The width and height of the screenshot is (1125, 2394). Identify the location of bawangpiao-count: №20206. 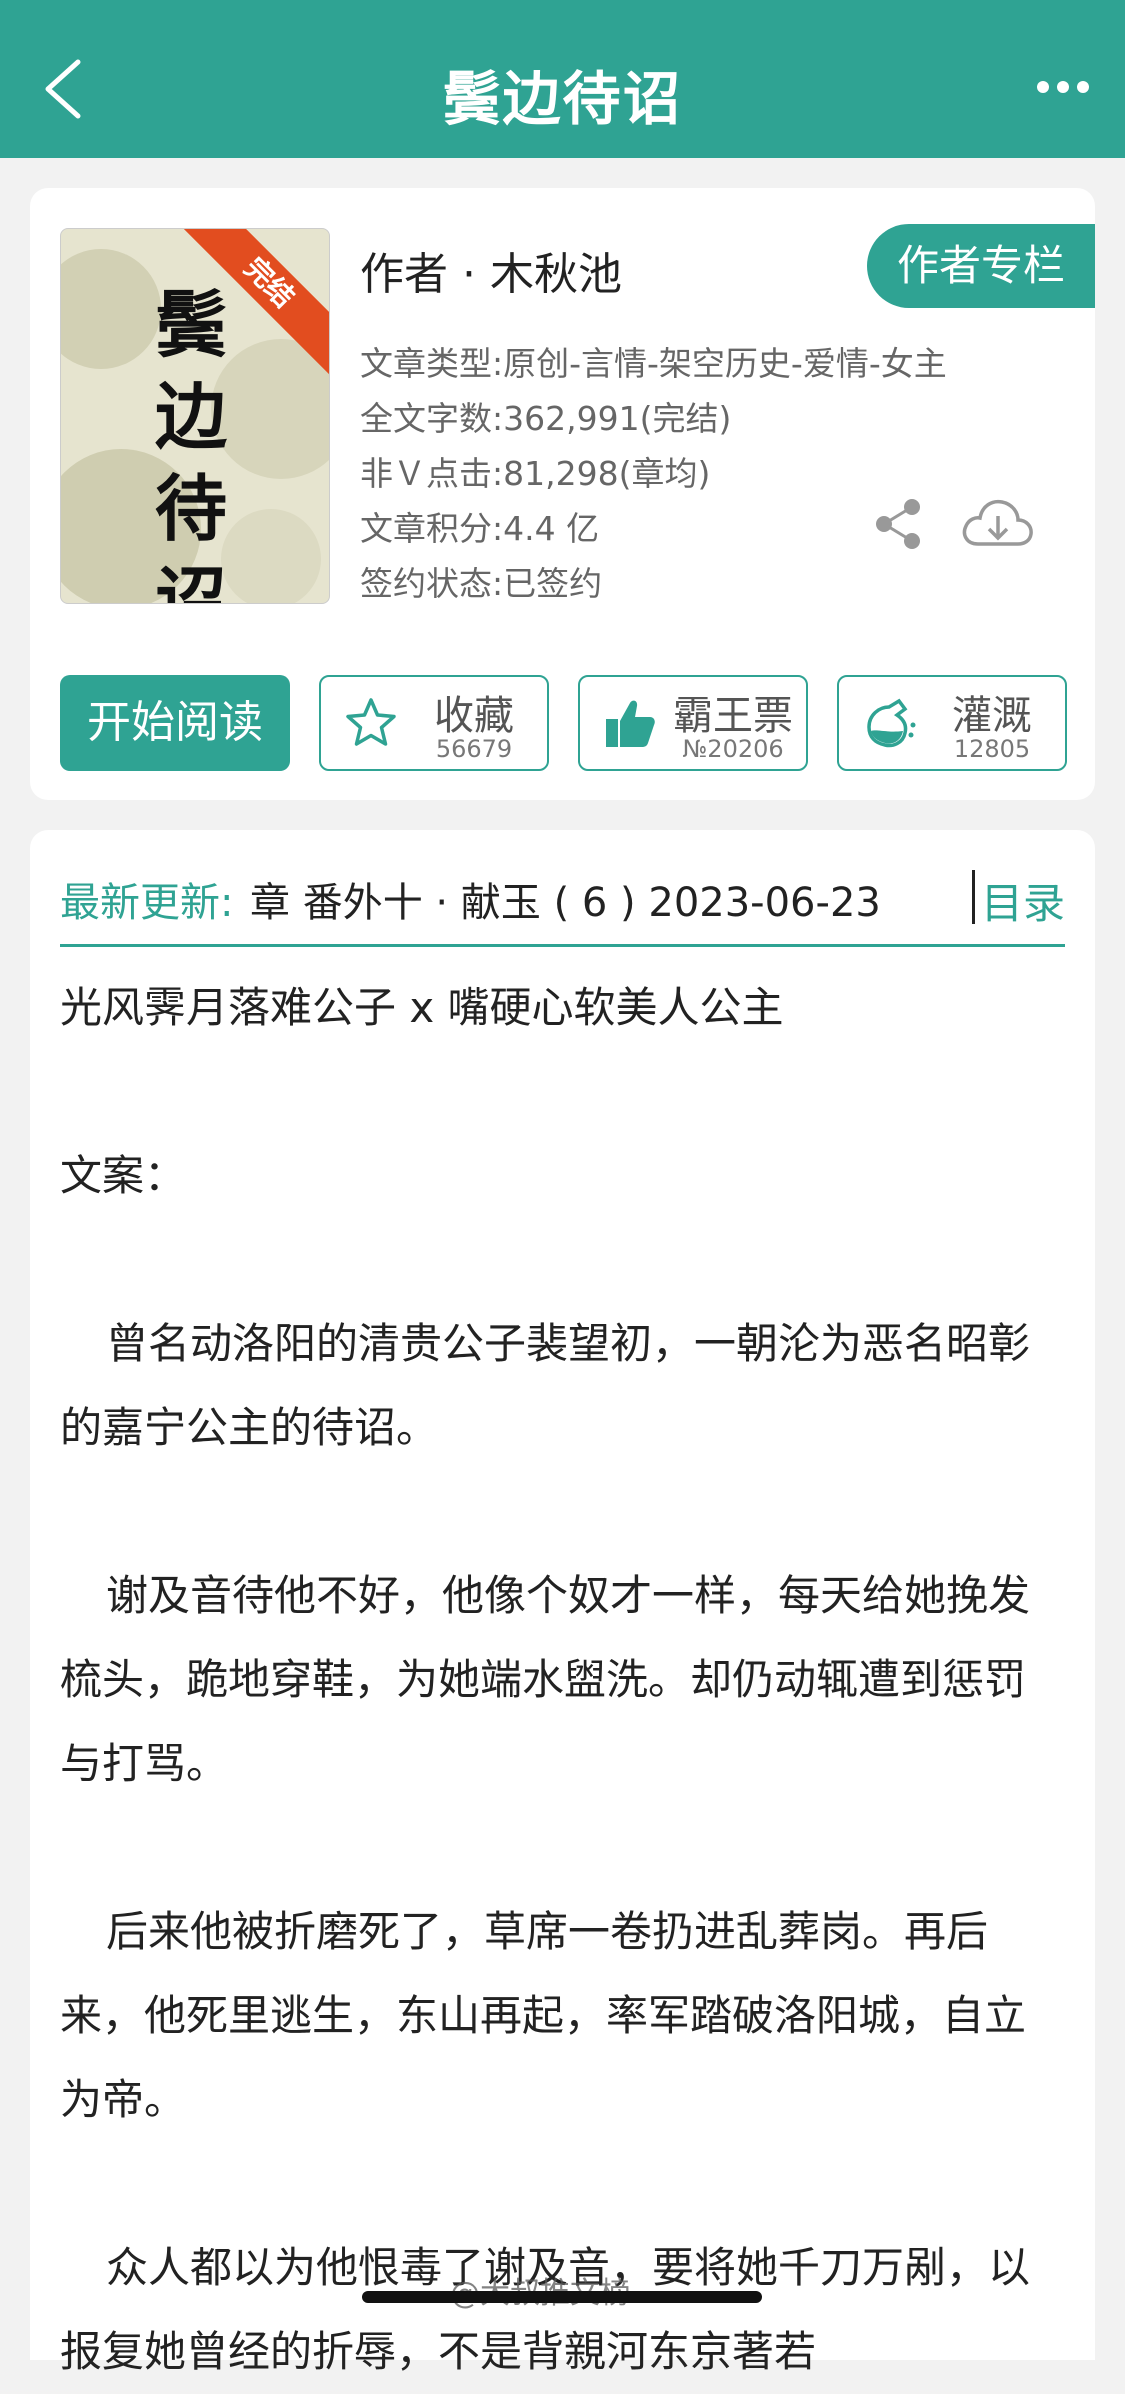
(733, 749).